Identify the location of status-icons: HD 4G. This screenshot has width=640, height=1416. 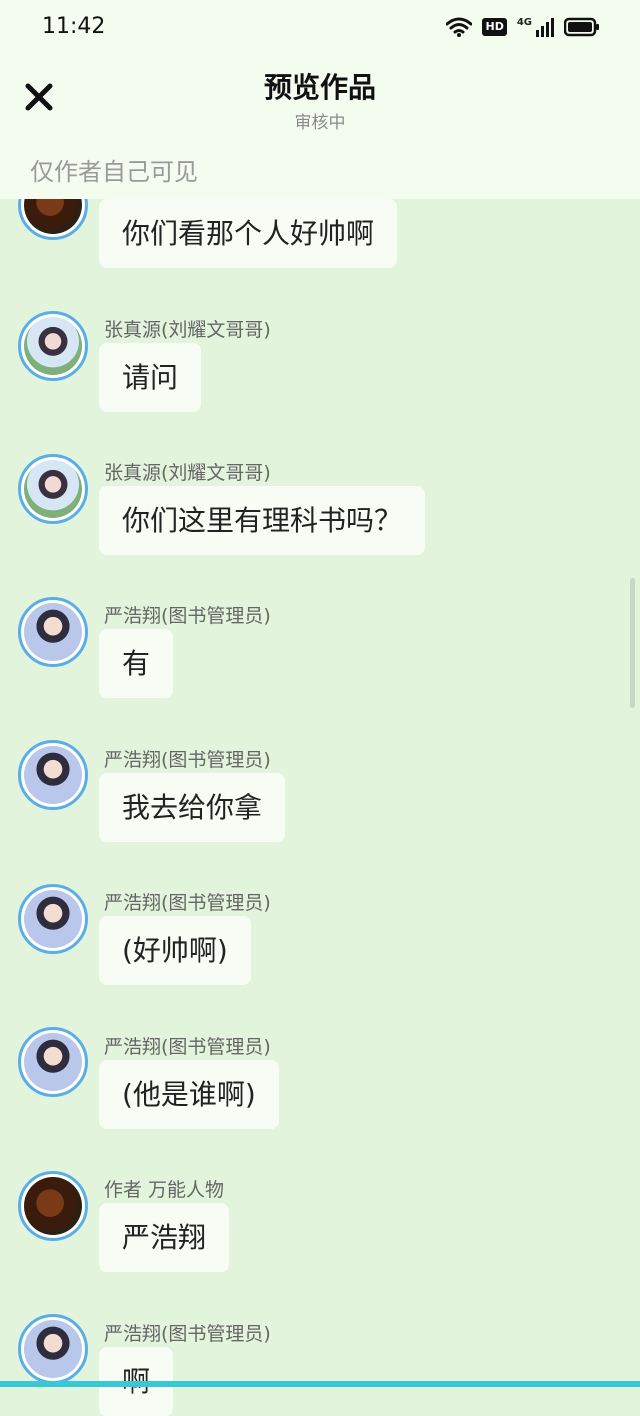
(523, 27).